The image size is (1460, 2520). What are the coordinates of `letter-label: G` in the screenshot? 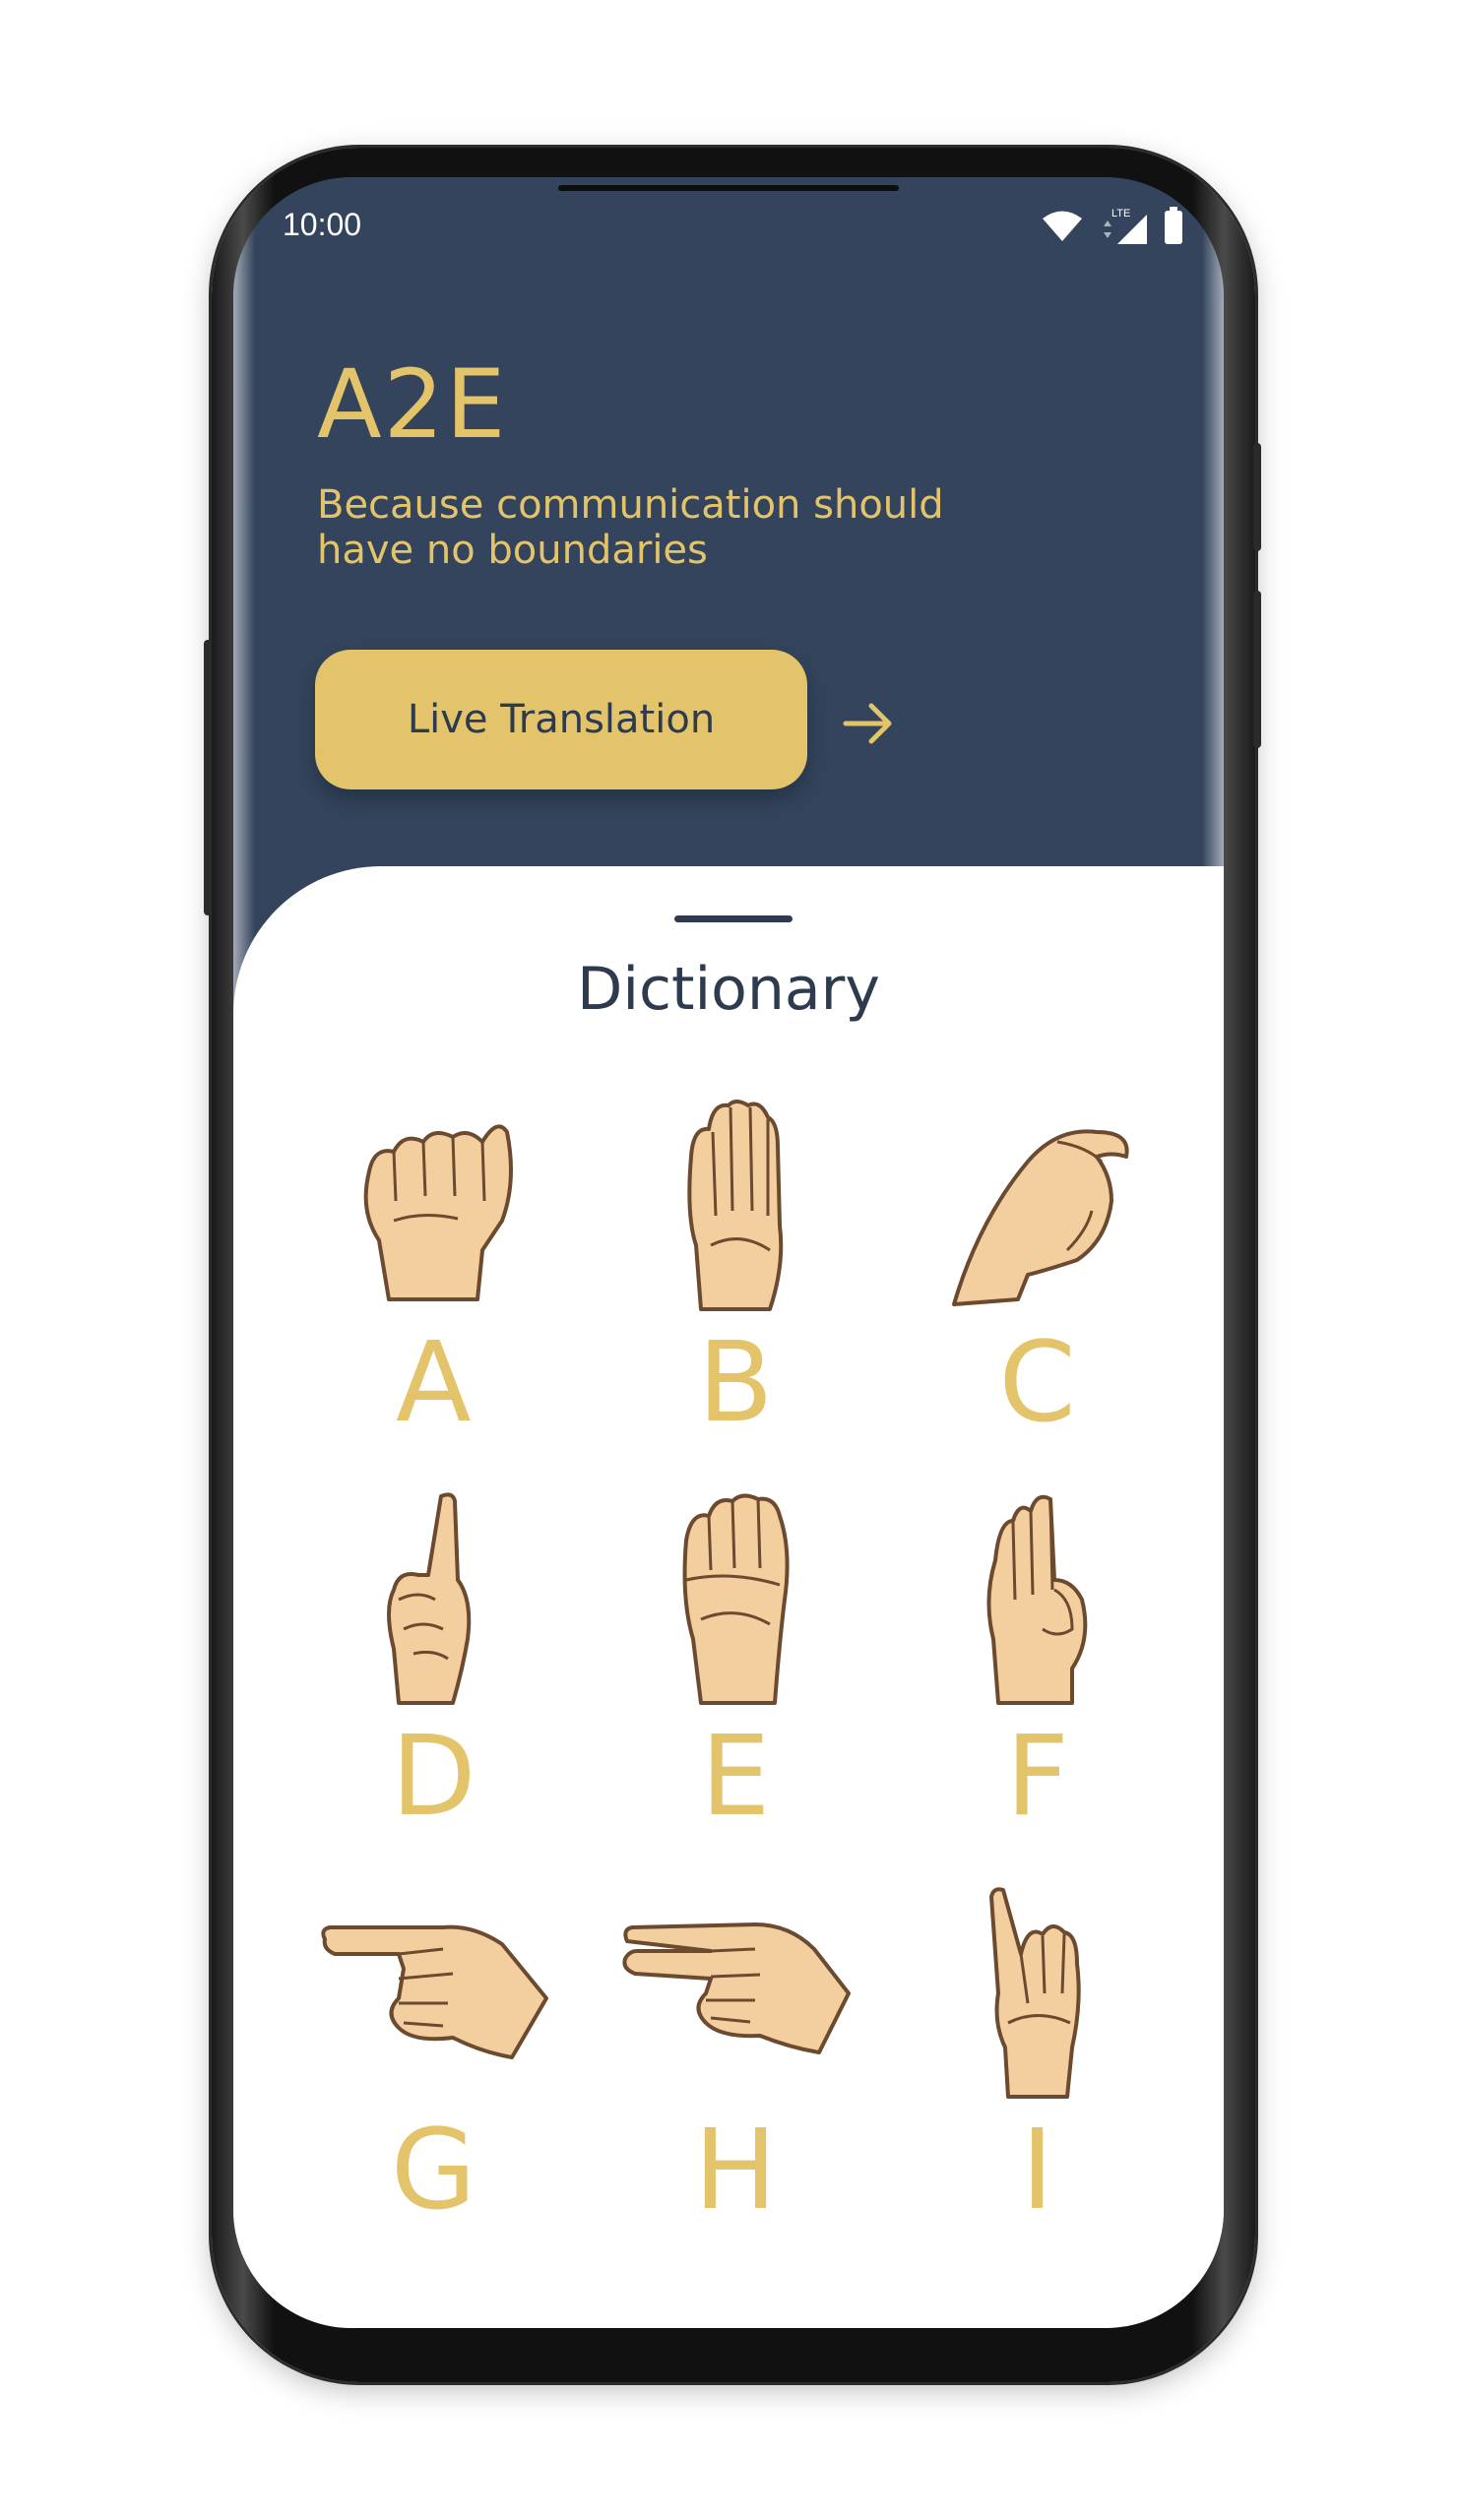 It's located at (433, 2171).